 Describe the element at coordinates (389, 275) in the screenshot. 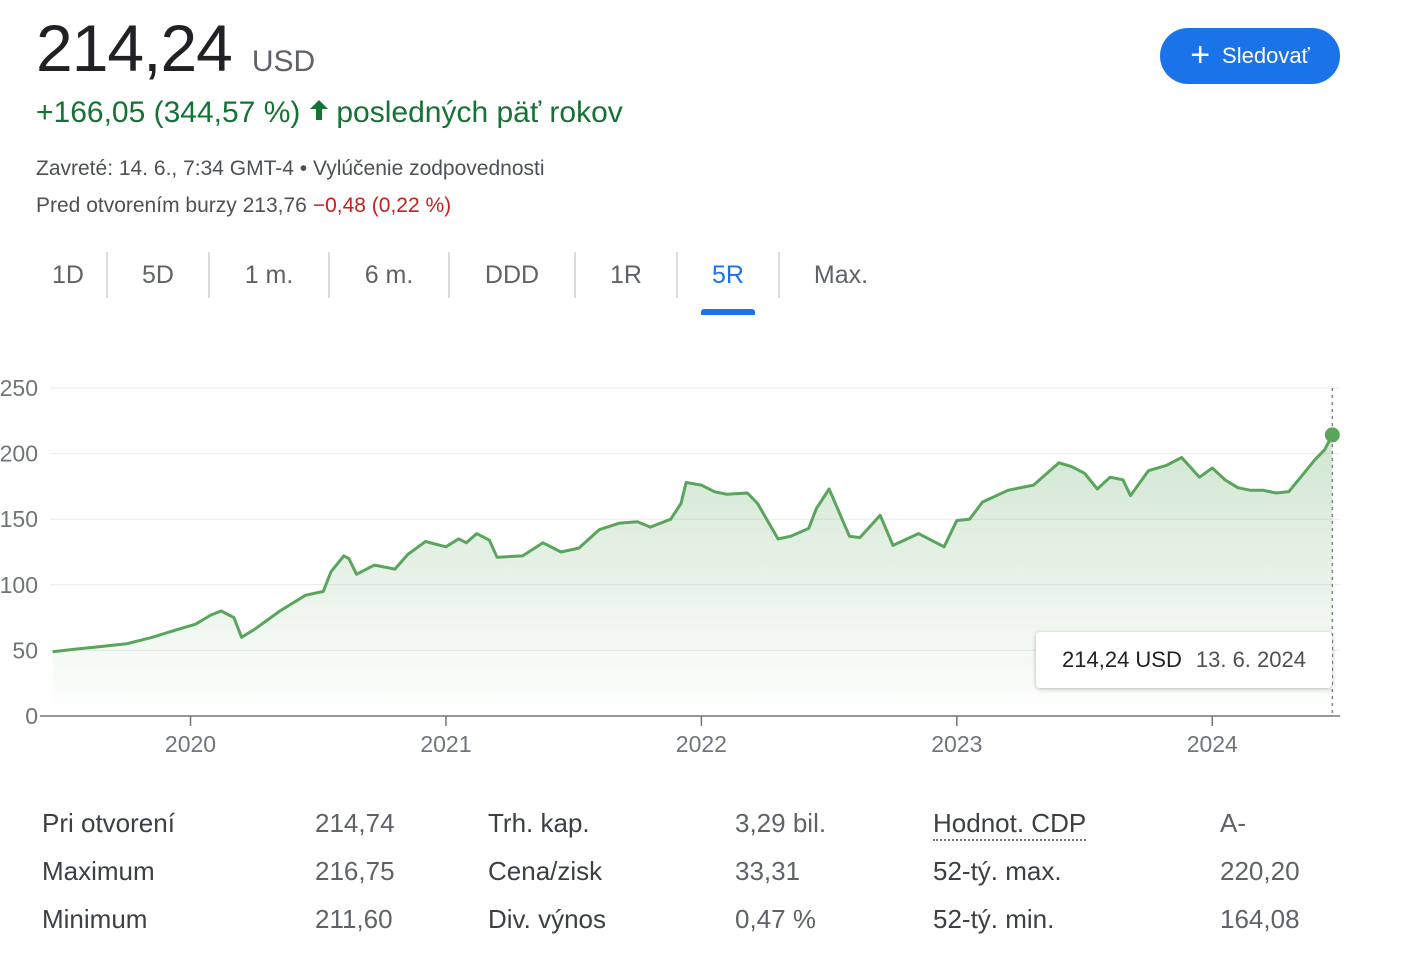

I see `tab-6m: 6 m.` at that location.